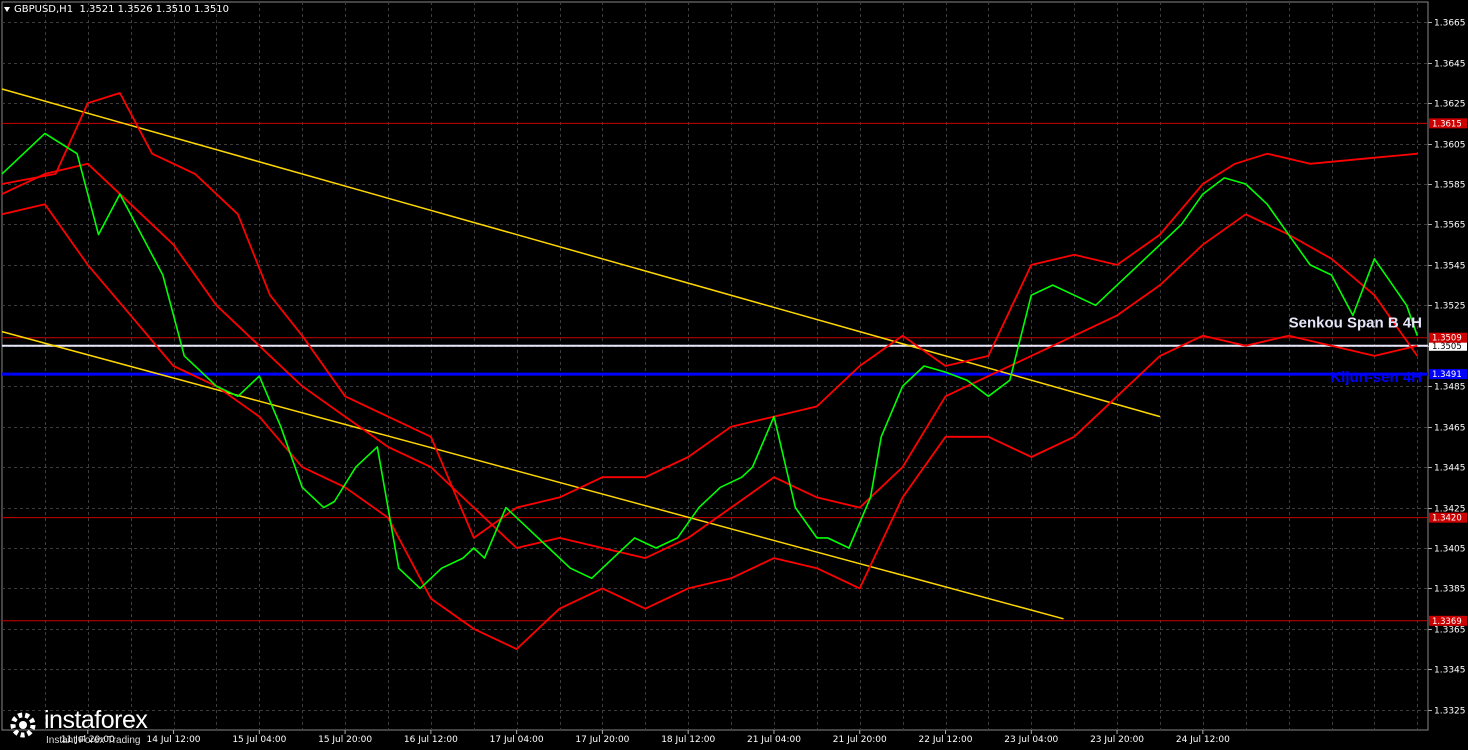  What do you see at coordinates (602, 740) in the screenshot?
I see `x-tick-label: 17 Jul 20:00` at bounding box center [602, 740].